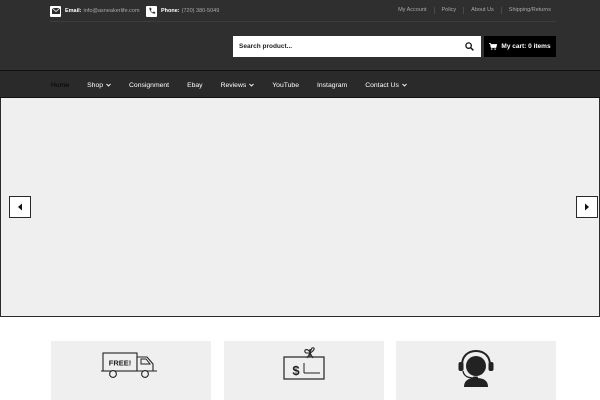 Image resolution: width=600 pixels, height=400 pixels. What do you see at coordinates (304, 364) in the screenshot?
I see `gift-card-icon: $` at bounding box center [304, 364].